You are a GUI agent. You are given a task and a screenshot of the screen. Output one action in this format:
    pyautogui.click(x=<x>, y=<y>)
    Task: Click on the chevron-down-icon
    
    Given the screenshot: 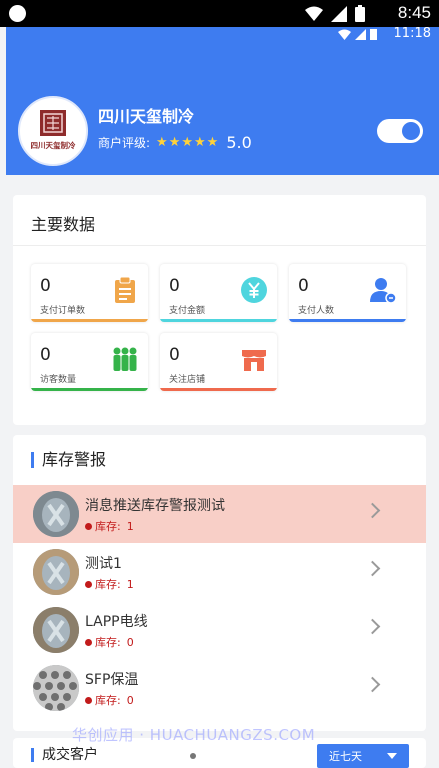 What is the action you would take?
    pyautogui.click(x=392, y=756)
    